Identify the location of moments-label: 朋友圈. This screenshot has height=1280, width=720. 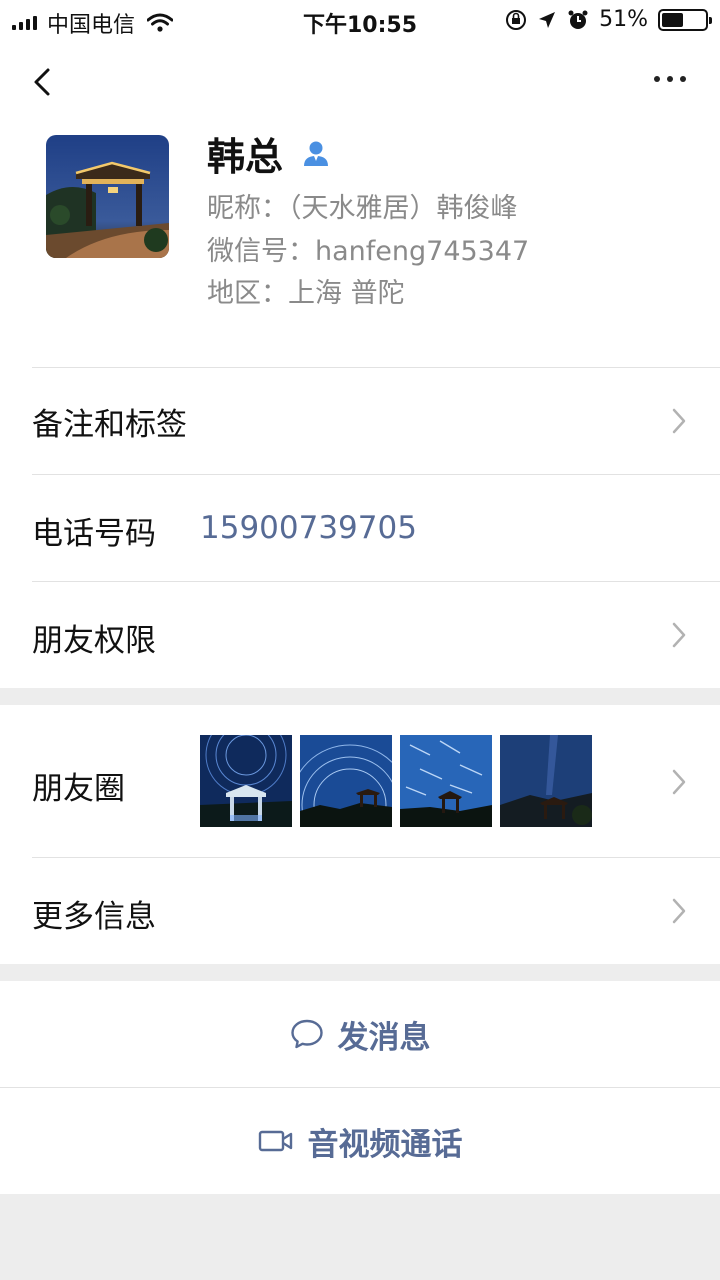
(78, 789).